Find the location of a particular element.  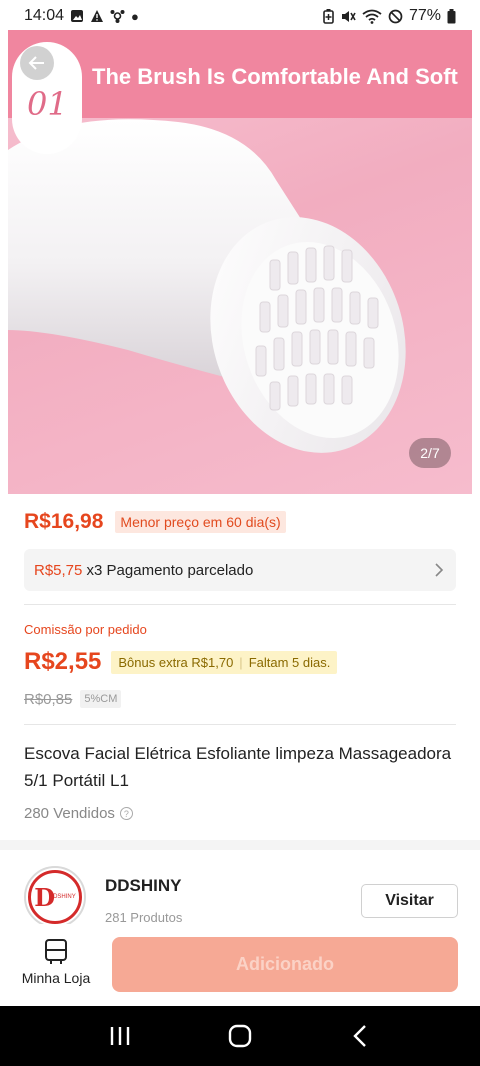

section-separator is located at coordinates (240, 845).